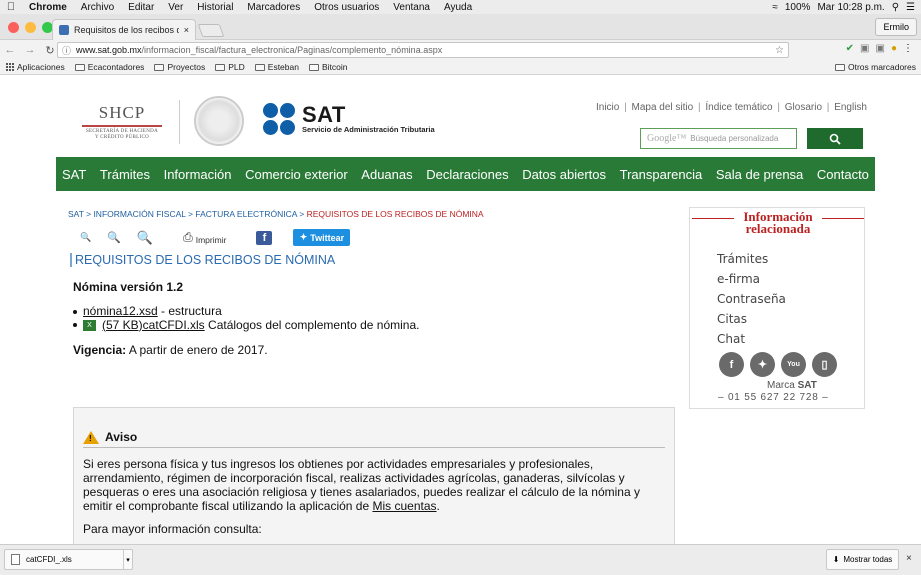 The height and width of the screenshot is (575, 921). What do you see at coordinates (324, 114) in the screenshot?
I see `sat-logo-word: SAT` at bounding box center [324, 114].